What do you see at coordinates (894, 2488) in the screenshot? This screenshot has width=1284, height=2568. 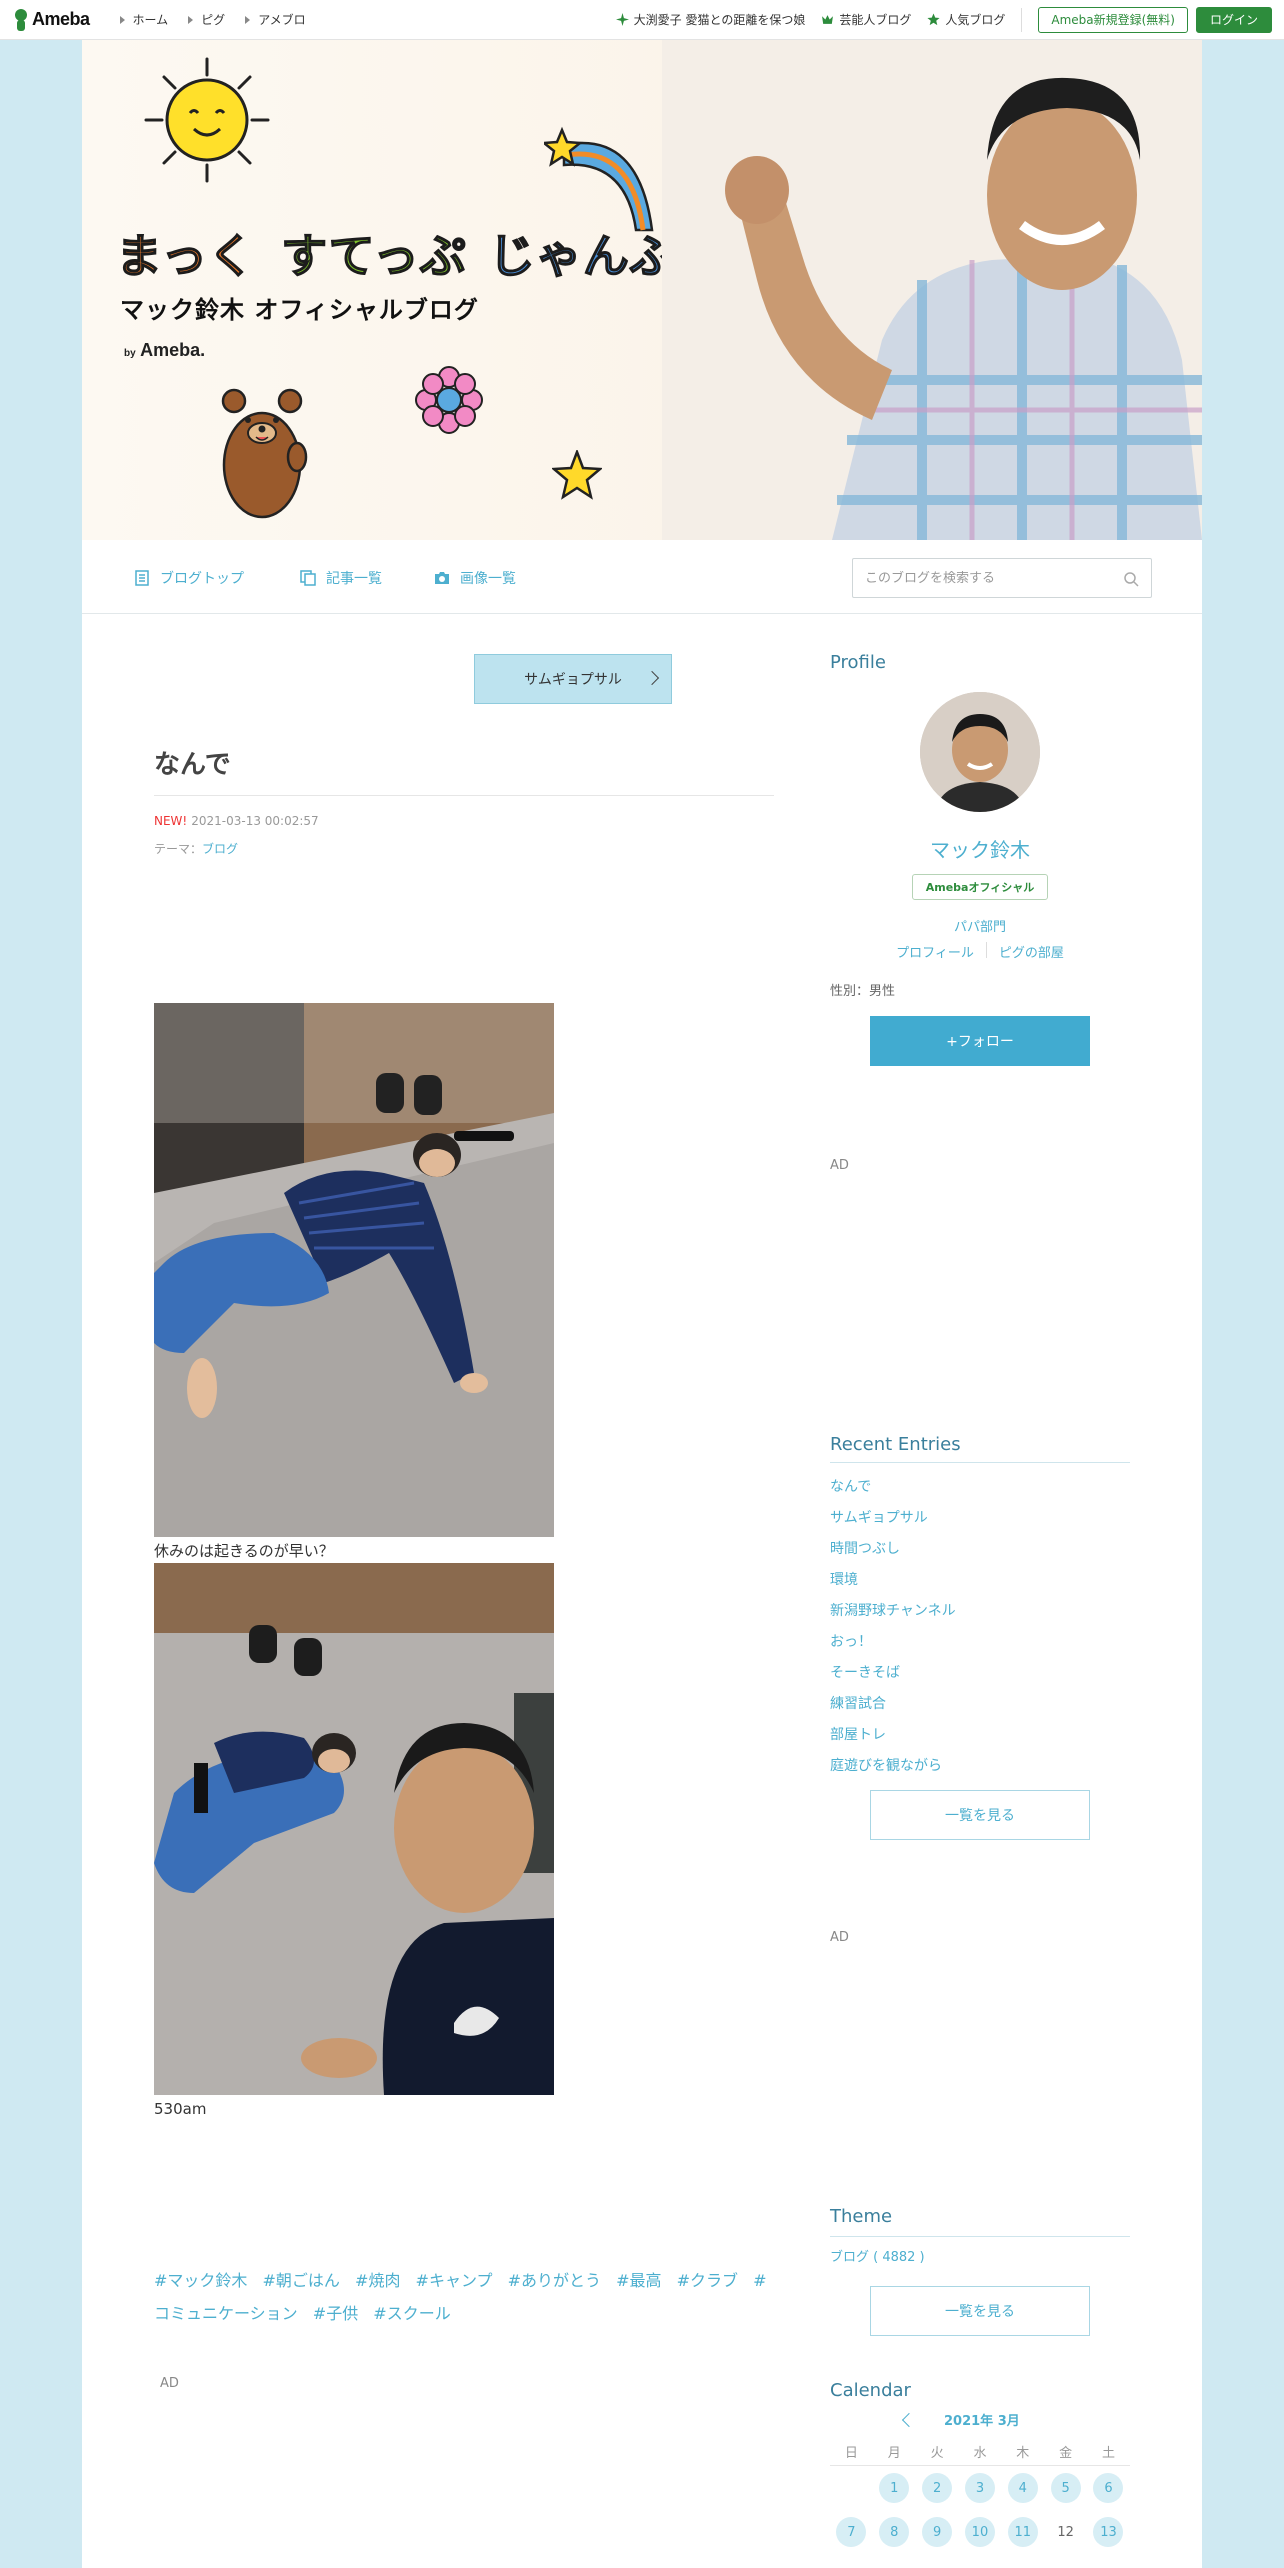 I see `calendar-day-link: 1` at bounding box center [894, 2488].